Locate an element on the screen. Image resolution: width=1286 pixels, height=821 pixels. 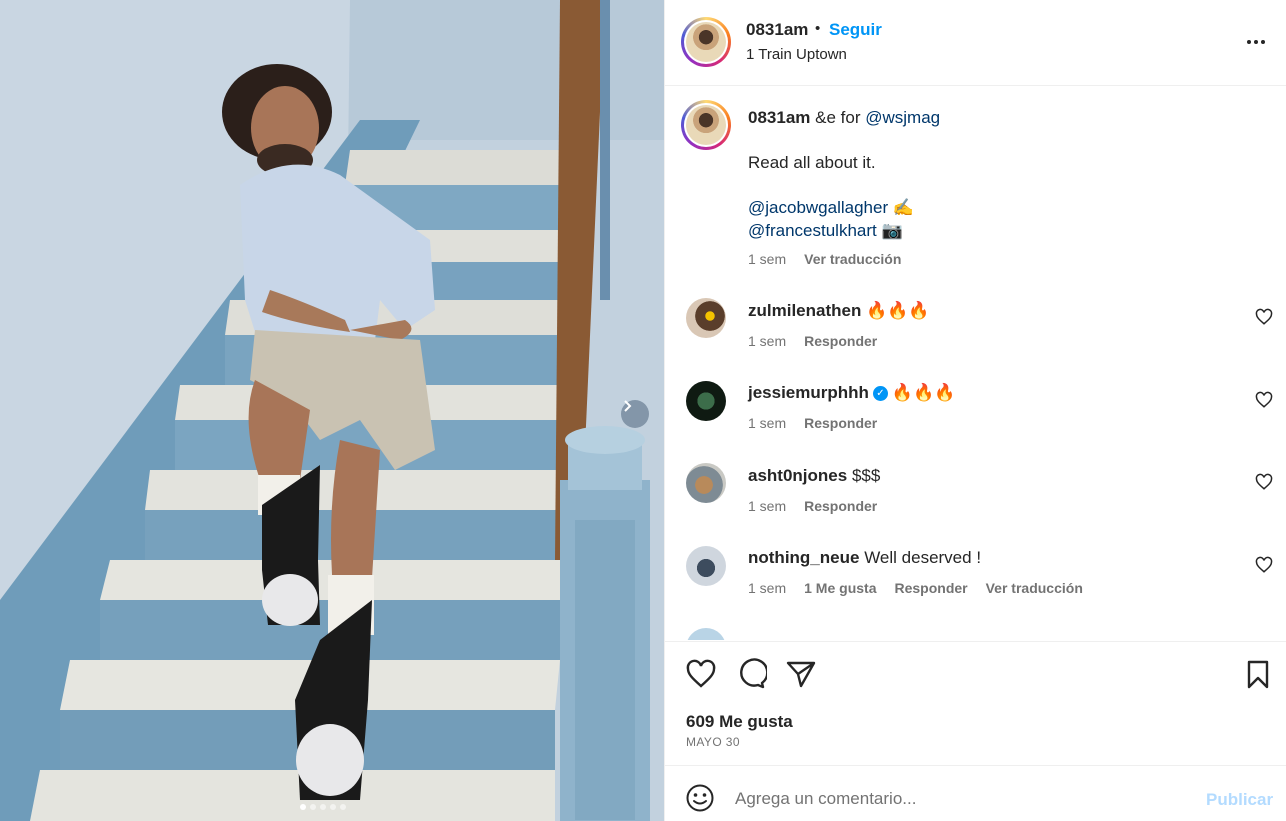
comment-composer: Publicar is located at coordinates (975, 793).